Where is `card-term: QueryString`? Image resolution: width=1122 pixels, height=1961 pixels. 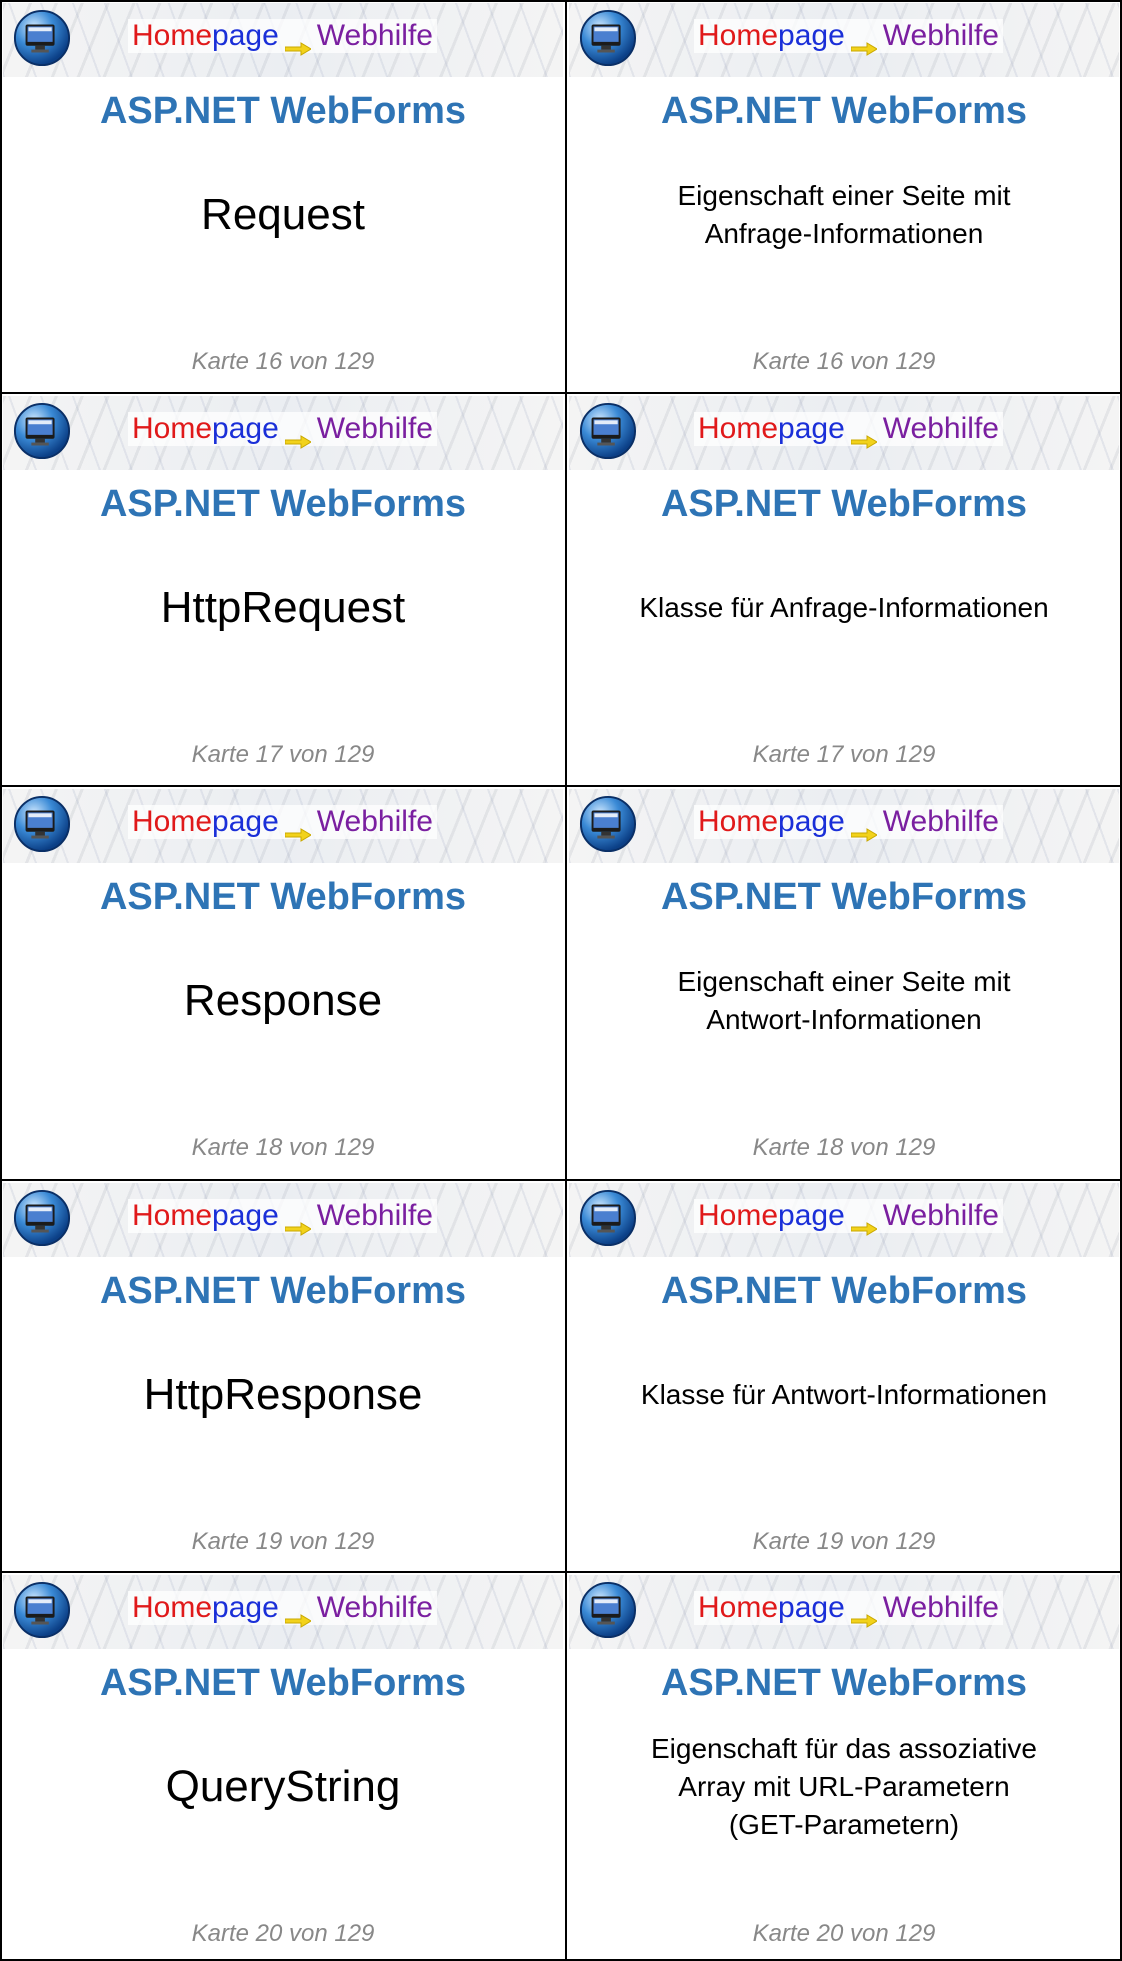 card-term: QueryString is located at coordinates (283, 1786).